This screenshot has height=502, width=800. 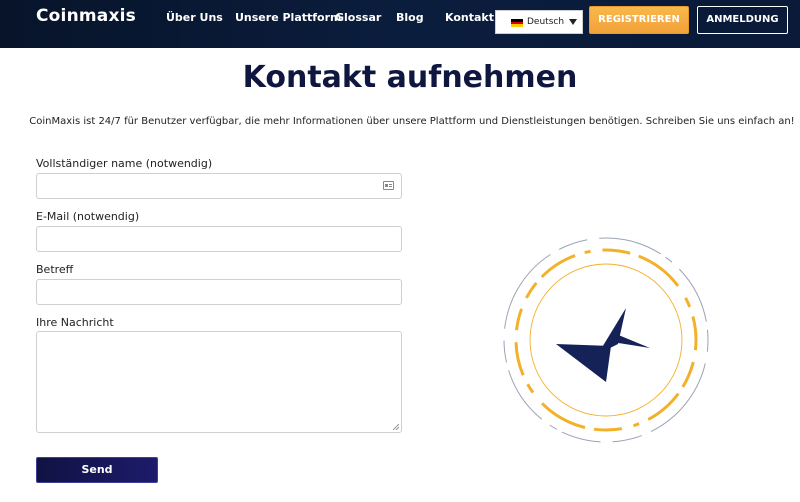 What do you see at coordinates (517, 23) in the screenshot?
I see `german-flag-icon` at bounding box center [517, 23].